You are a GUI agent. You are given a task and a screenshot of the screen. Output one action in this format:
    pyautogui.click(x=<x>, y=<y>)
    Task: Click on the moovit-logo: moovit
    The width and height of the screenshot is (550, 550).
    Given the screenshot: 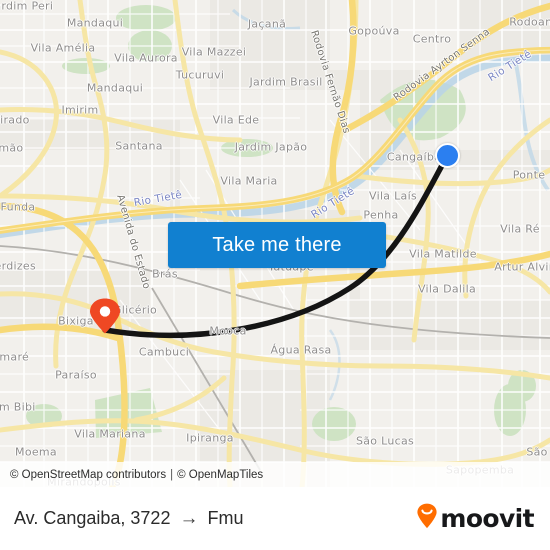 What is the action you would take?
    pyautogui.click(x=475, y=518)
    